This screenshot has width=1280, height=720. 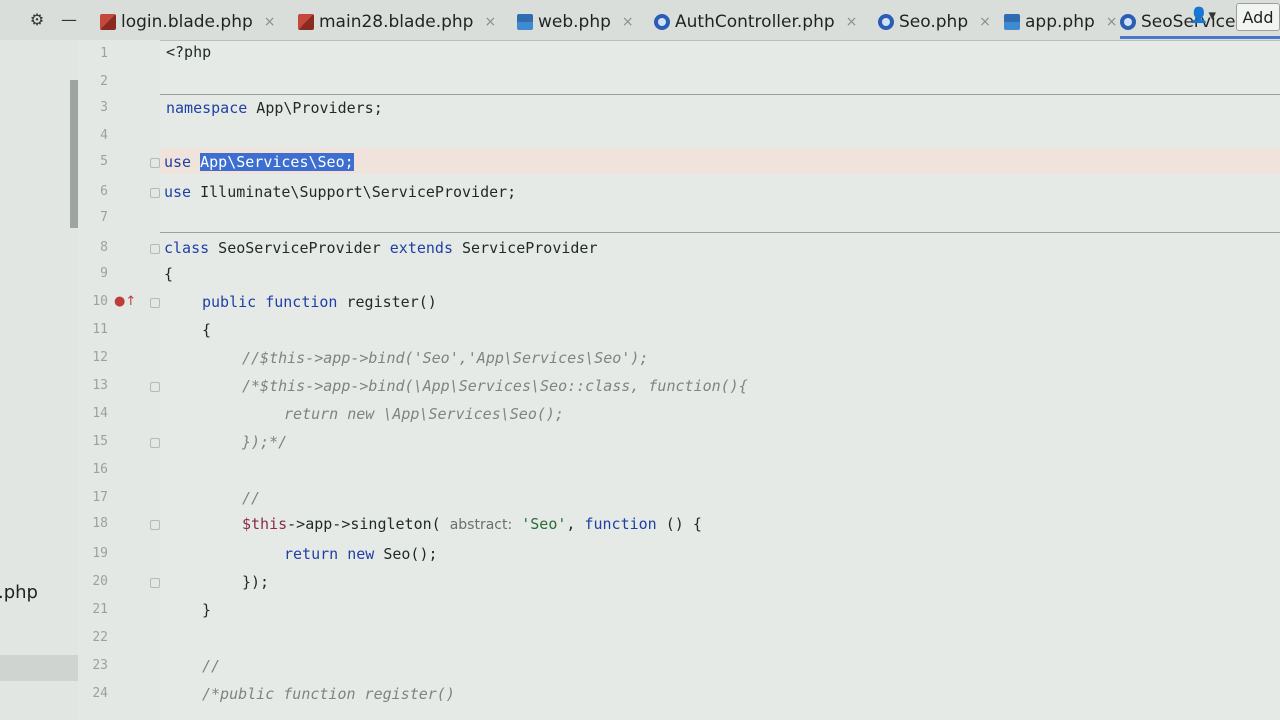 I want to click on tab-login-blade: login.blade.php ×, so click(x=188, y=22).